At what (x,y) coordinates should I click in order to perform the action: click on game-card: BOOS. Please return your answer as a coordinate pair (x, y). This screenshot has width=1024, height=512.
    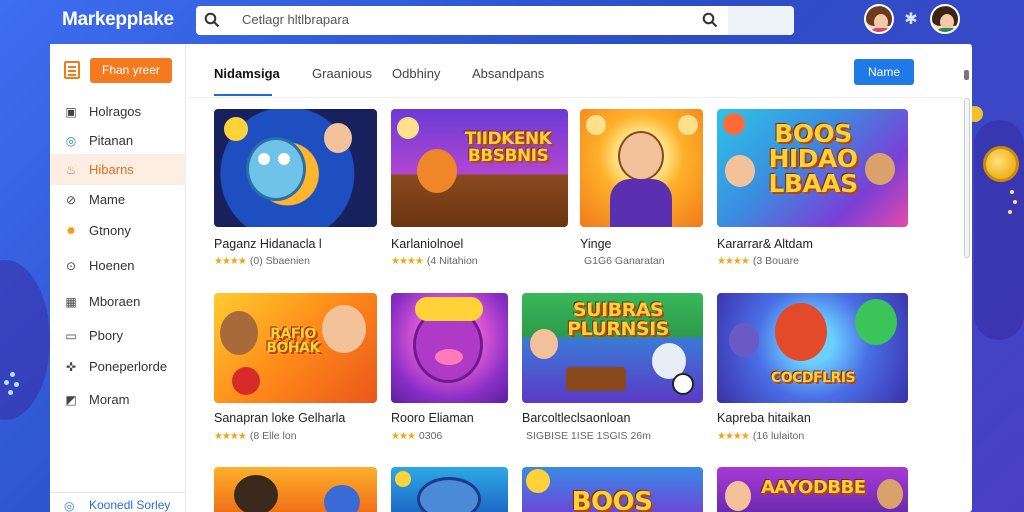
    Looking at the image, I should click on (612, 489).